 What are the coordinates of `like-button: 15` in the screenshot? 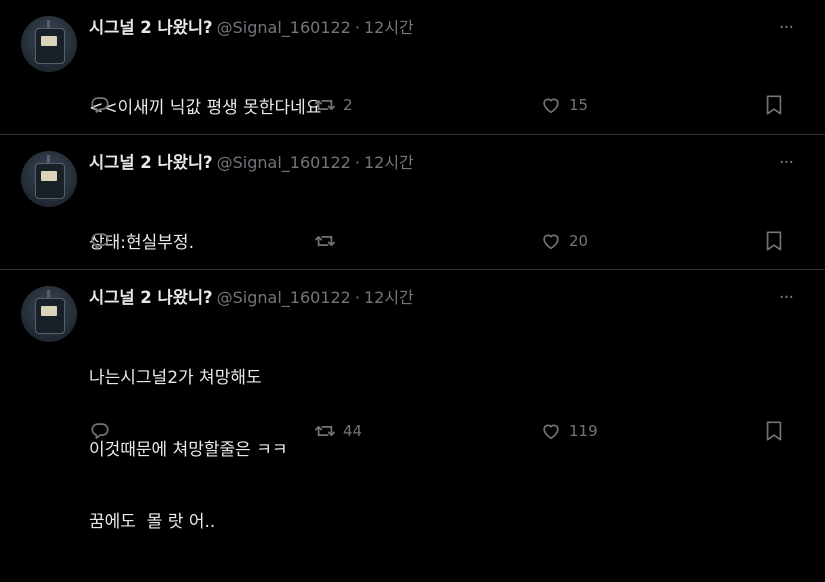 It's located at (563, 105).